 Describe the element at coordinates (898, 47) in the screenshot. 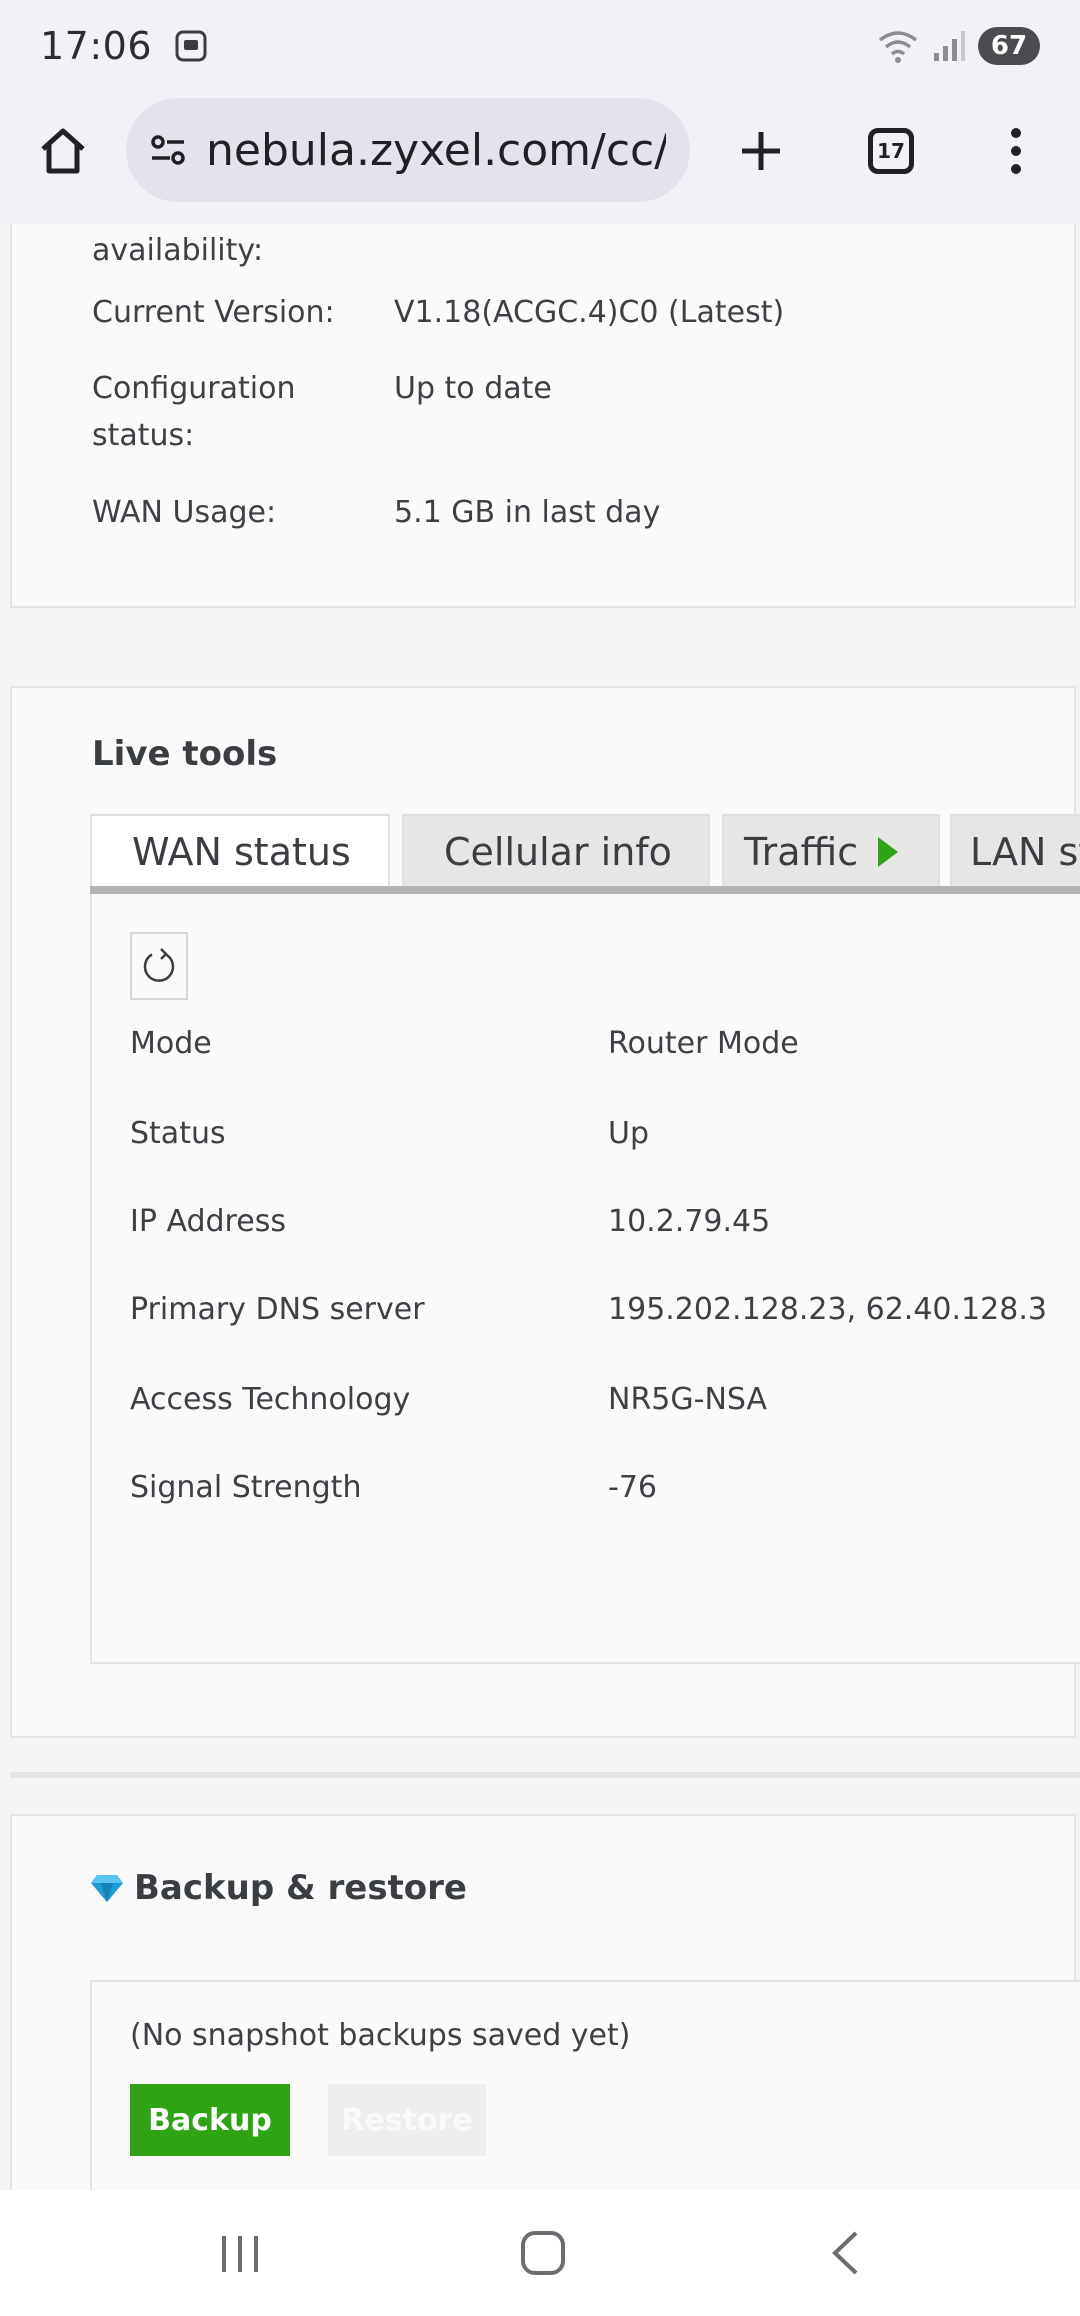

I see `wifi-icon` at that location.